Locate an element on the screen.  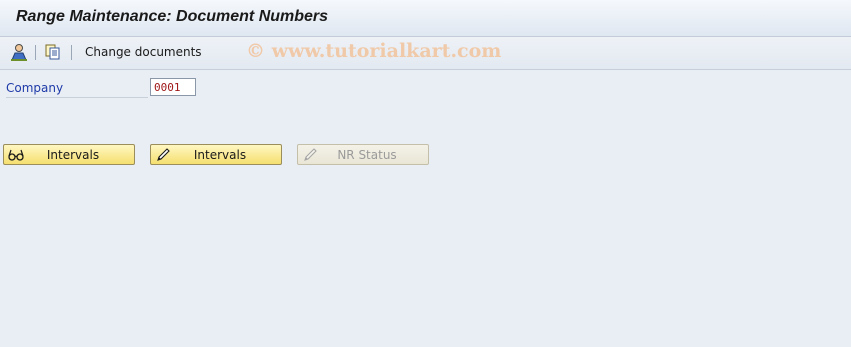
display-intervals-button: Intervals is located at coordinates (69, 154).